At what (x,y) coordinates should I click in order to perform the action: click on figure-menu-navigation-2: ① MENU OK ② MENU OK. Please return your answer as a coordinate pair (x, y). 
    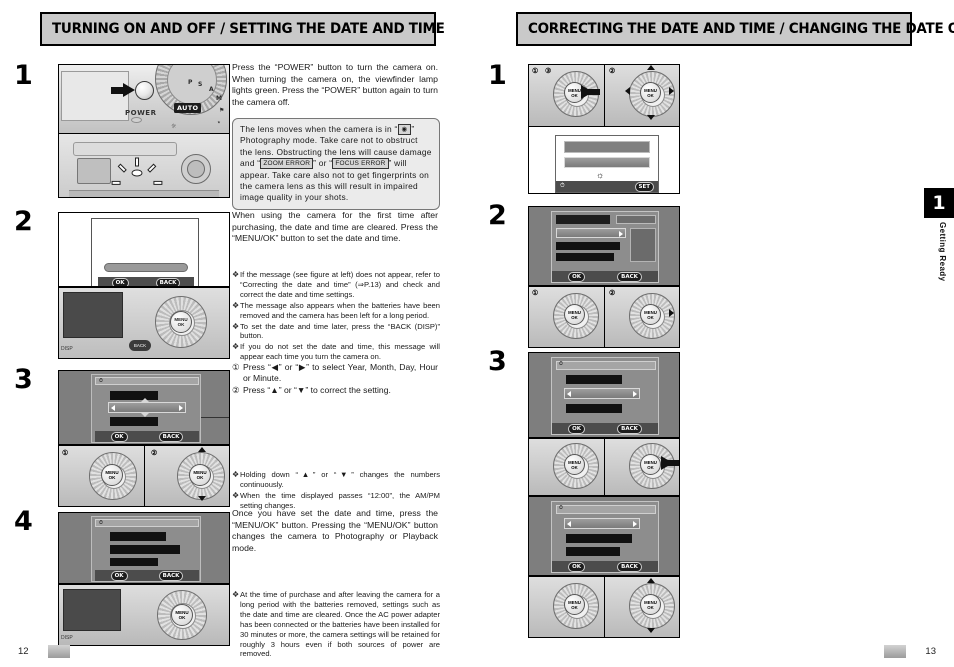
    Looking at the image, I should click on (604, 317).